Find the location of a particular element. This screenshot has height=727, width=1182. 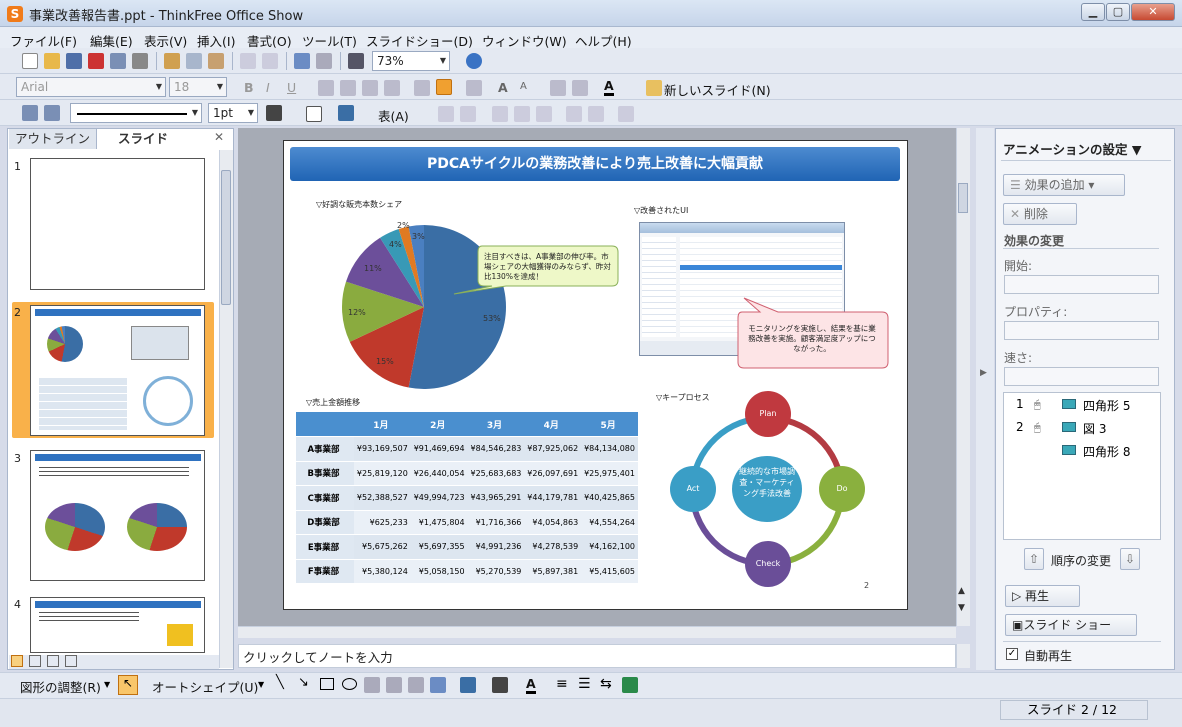

align-left-icon is located at coordinates (326, 88).